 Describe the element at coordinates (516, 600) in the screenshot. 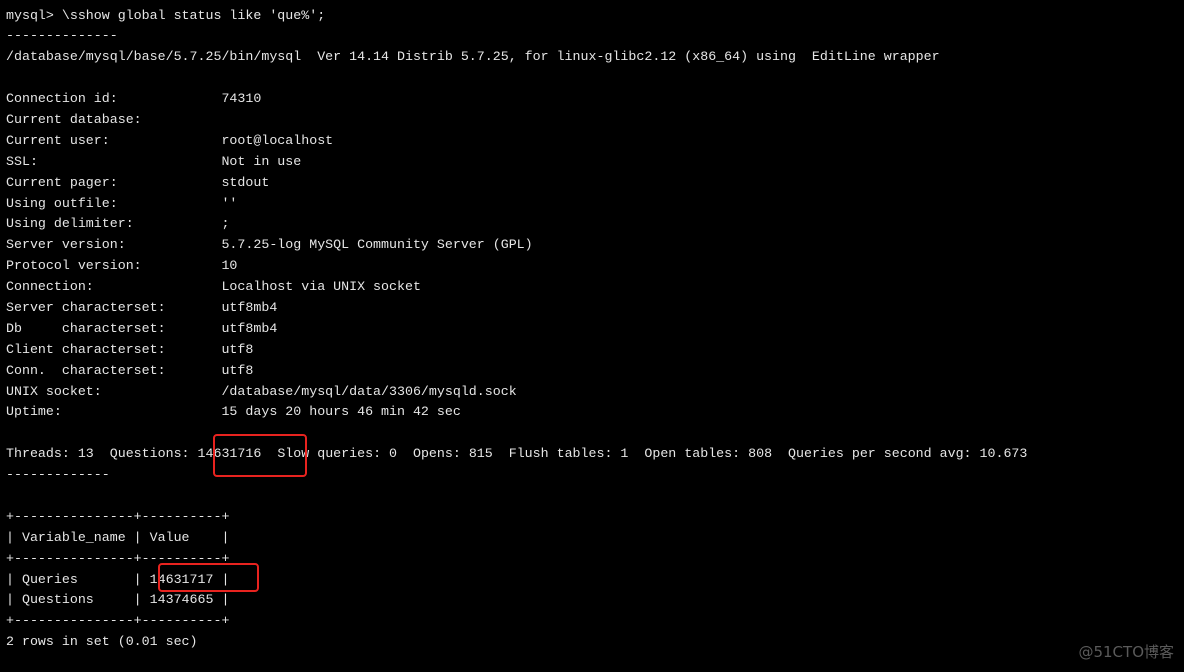

I see `table-row: | Questions | 14374665 |` at that location.